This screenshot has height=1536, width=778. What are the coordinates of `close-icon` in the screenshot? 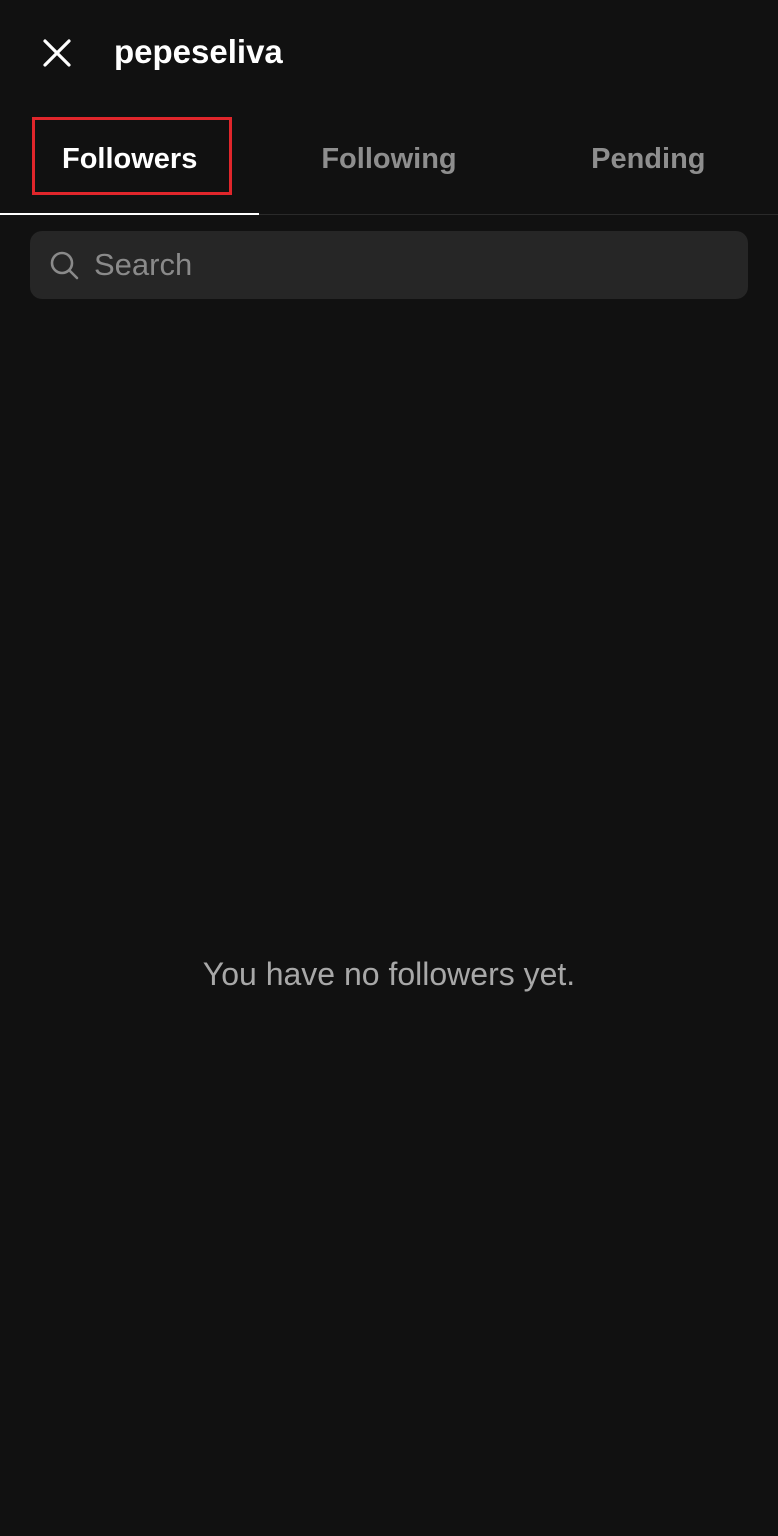 It's located at (57, 53).